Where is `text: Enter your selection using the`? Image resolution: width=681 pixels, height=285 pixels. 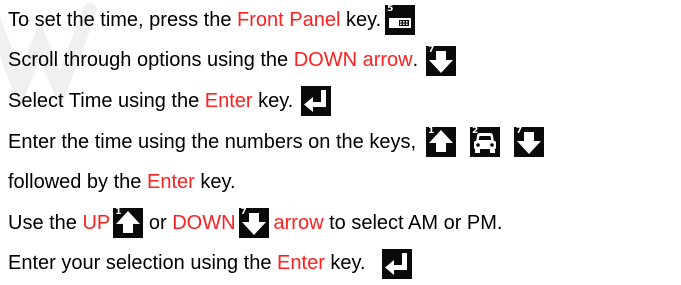 text: Enter your selection using the is located at coordinates (143, 263).